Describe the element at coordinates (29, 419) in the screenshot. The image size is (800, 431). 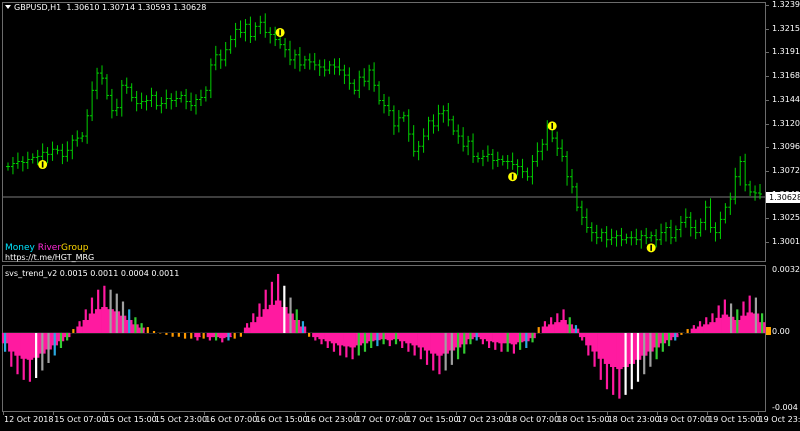
I see `time-tick-label: 12 Oct 2018` at that location.